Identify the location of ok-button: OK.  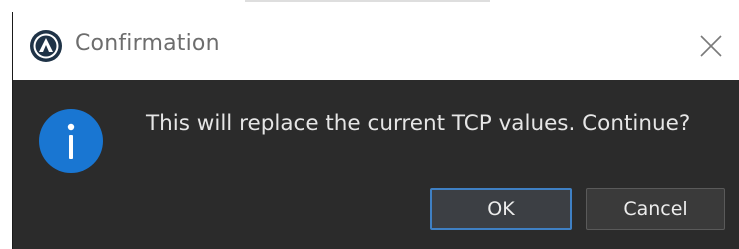
(501, 209).